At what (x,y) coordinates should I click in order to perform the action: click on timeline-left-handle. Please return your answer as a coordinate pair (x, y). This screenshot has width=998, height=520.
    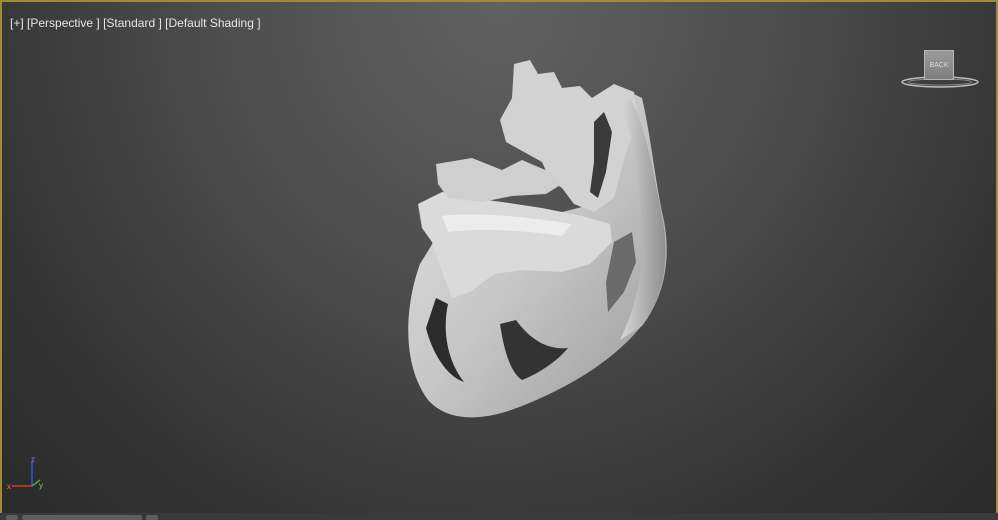
    Looking at the image, I should click on (12, 517).